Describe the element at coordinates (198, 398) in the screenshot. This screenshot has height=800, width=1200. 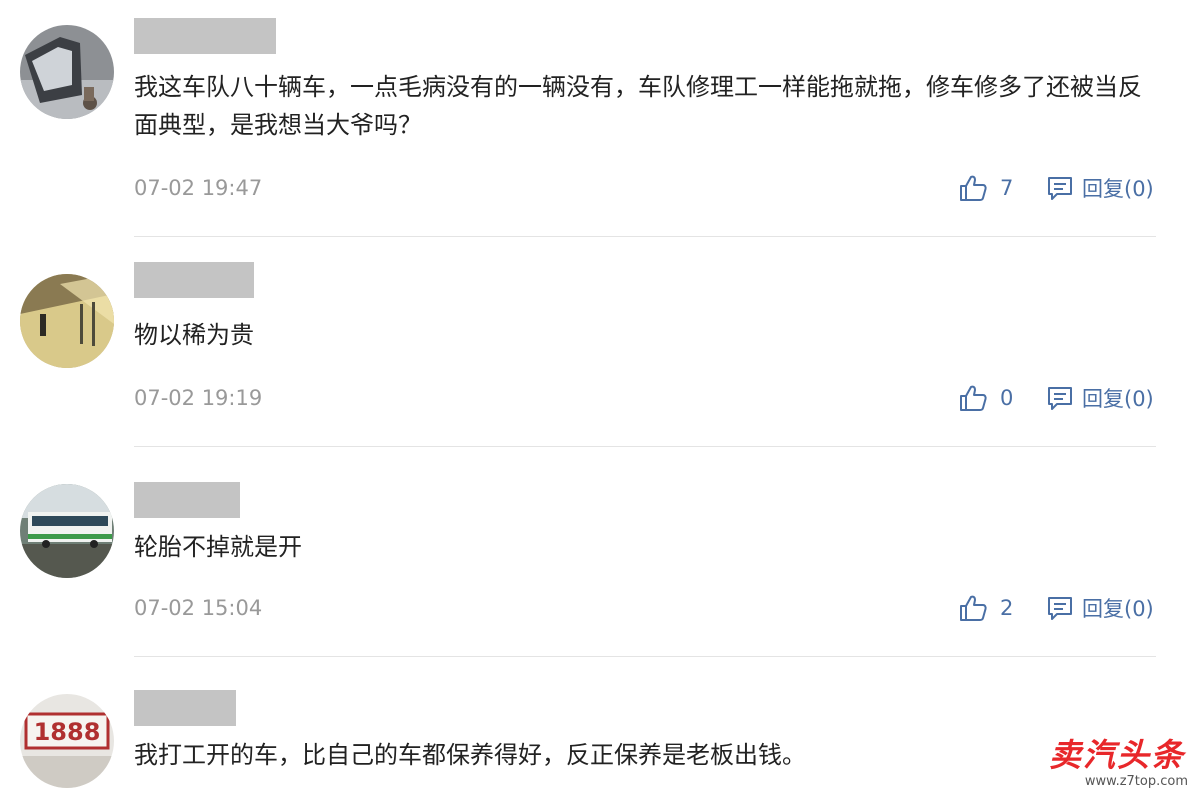
I see `timestamp: 07-02 19:19` at that location.